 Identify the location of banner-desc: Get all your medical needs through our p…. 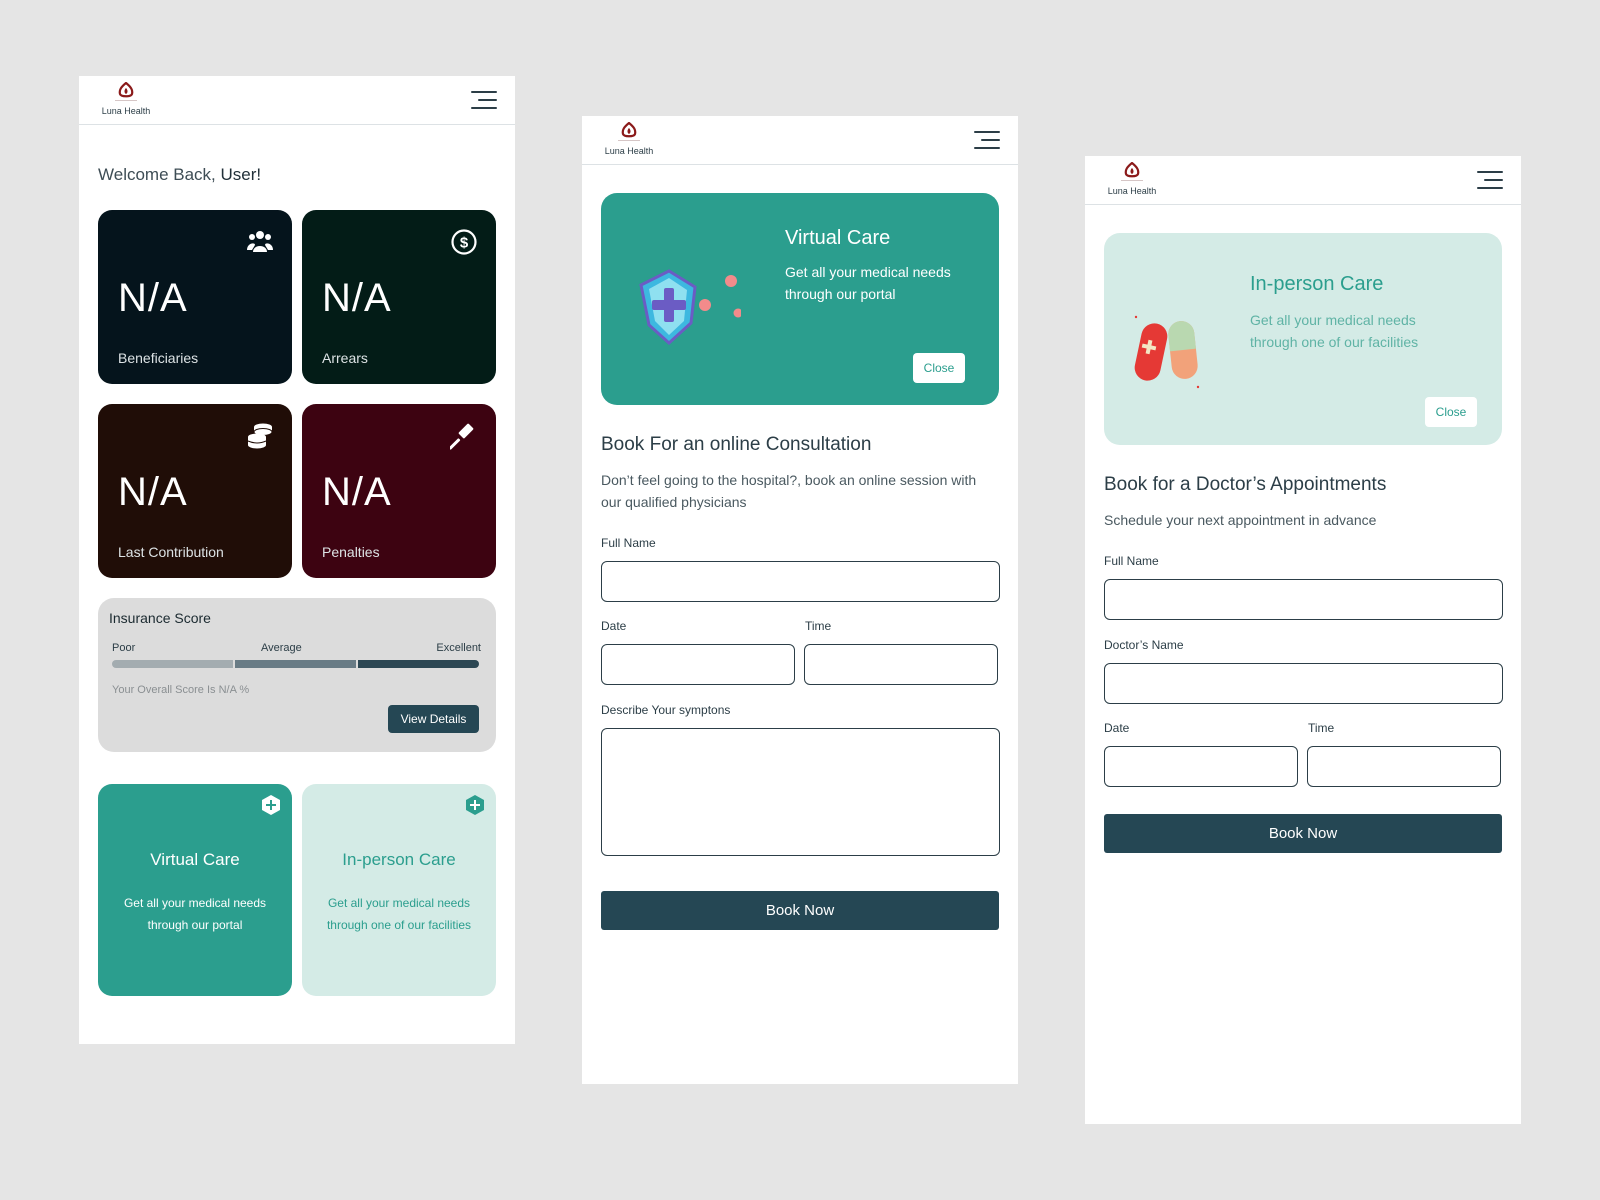
(868, 283).